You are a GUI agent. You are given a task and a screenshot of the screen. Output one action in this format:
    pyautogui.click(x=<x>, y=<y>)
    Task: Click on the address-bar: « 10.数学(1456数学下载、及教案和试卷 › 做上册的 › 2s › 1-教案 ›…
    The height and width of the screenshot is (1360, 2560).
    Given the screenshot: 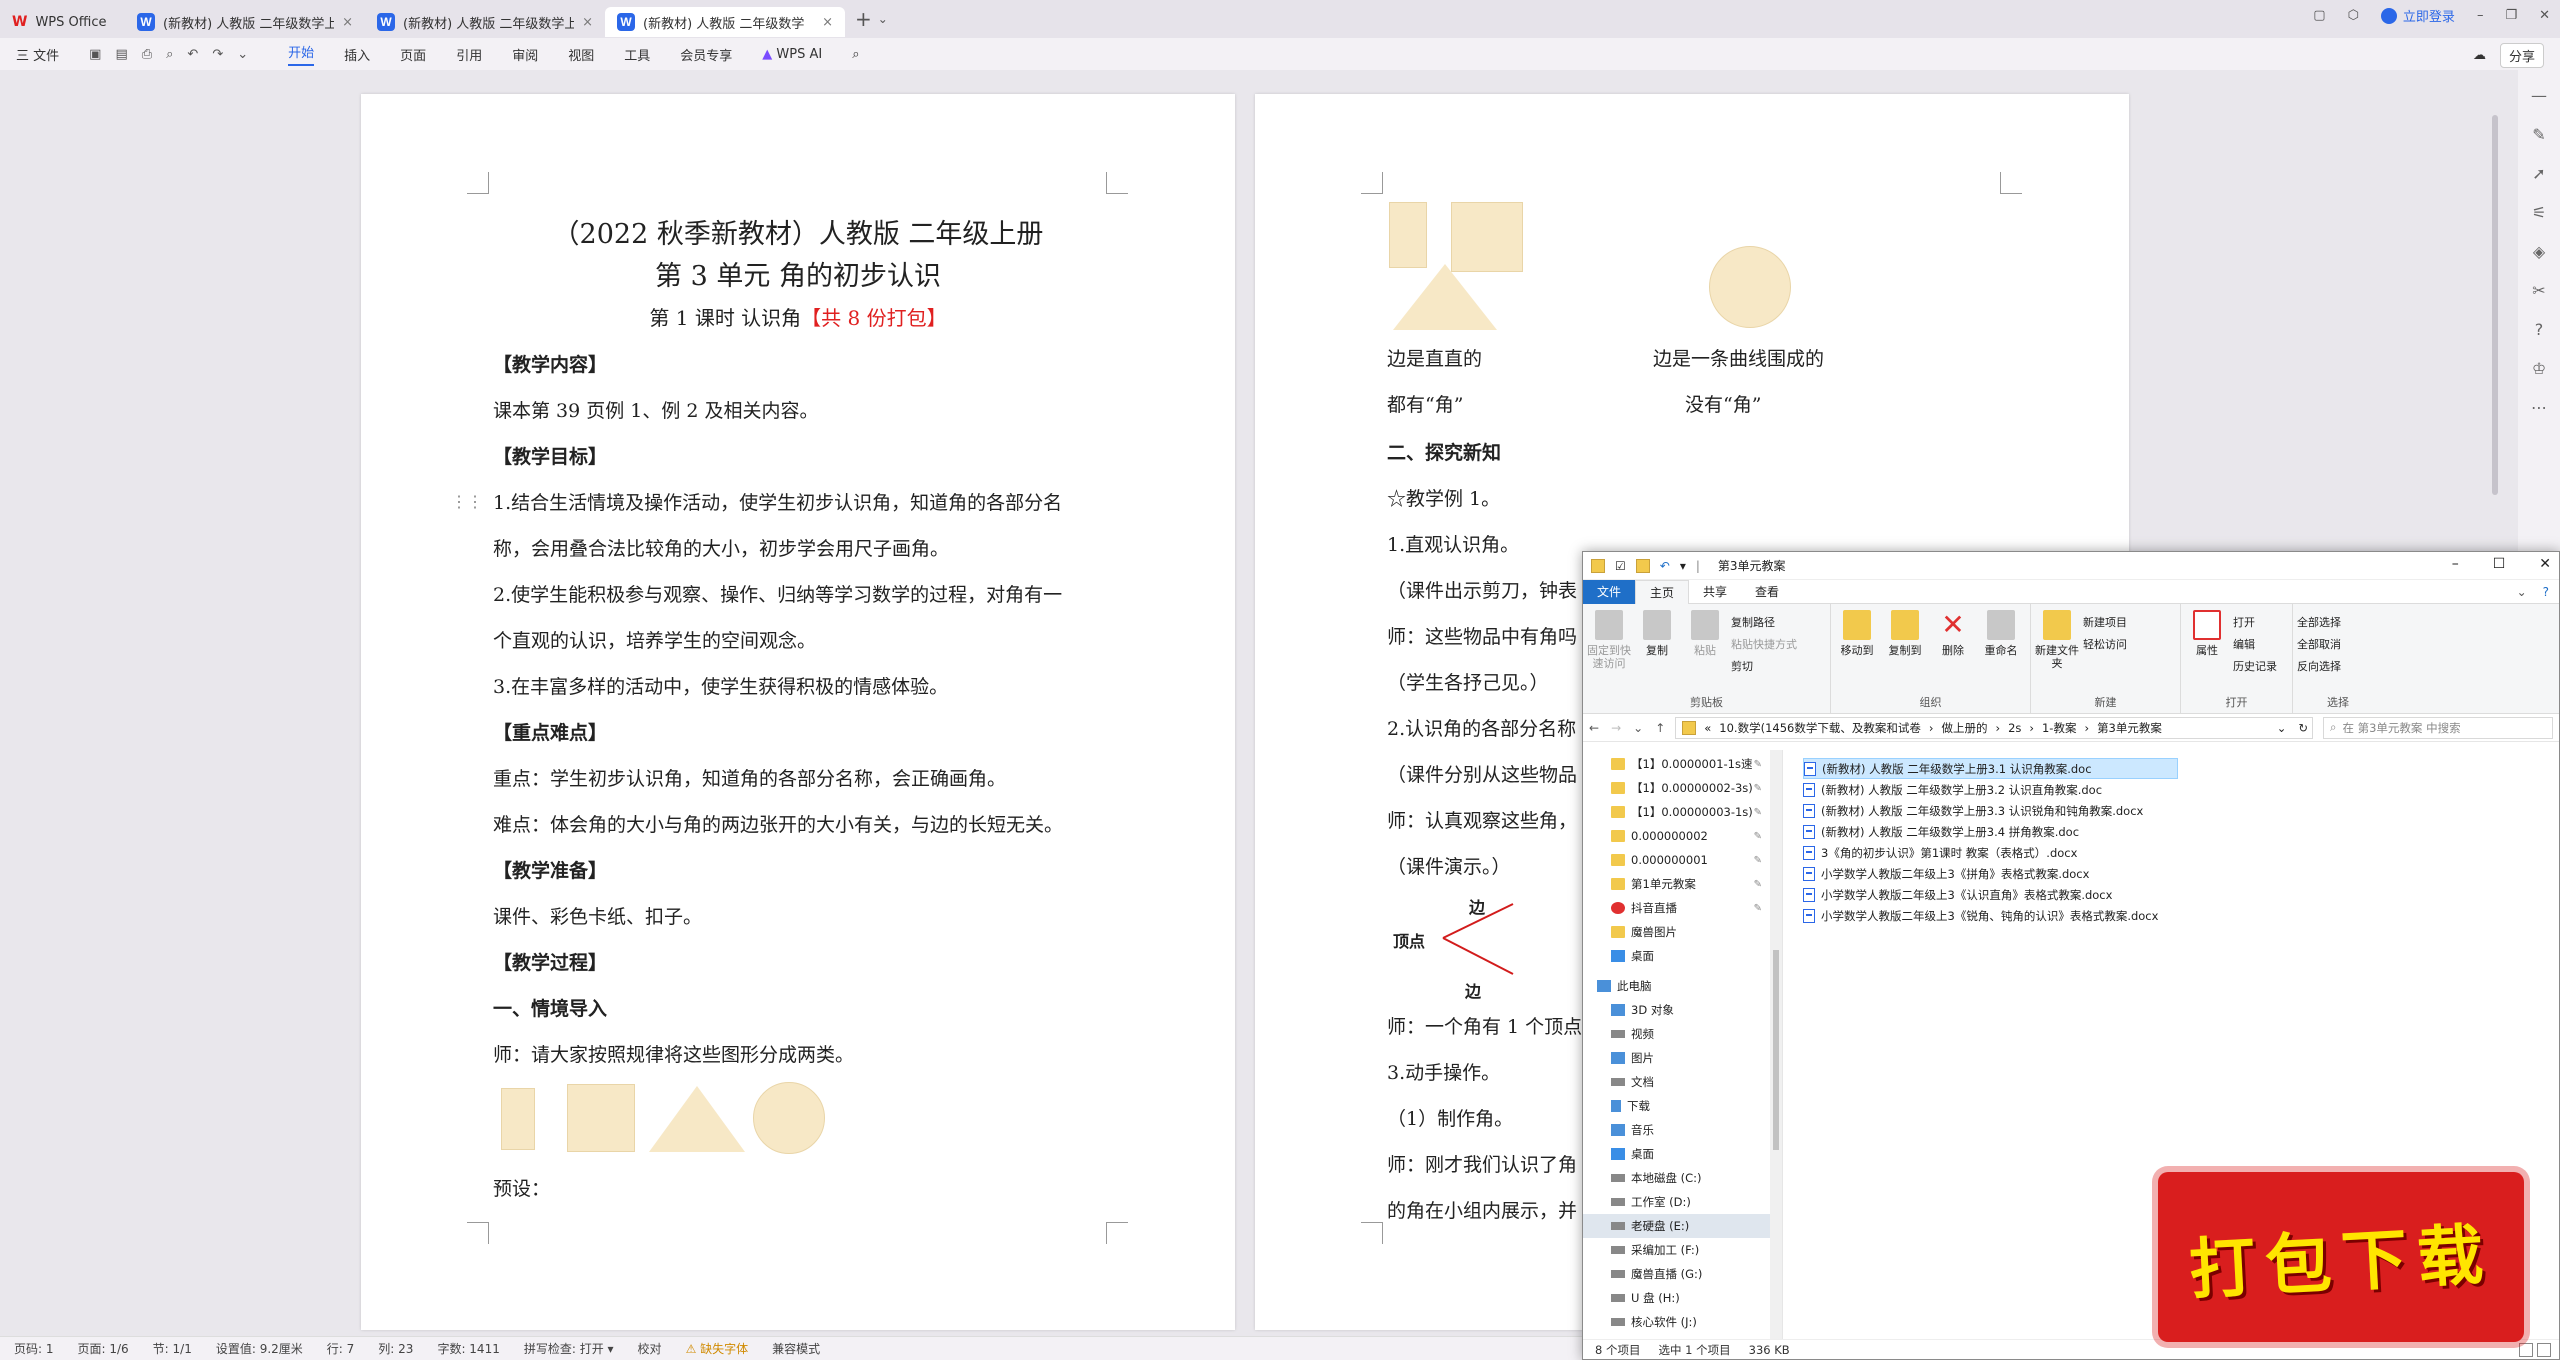 What is the action you would take?
    pyautogui.click(x=1994, y=727)
    